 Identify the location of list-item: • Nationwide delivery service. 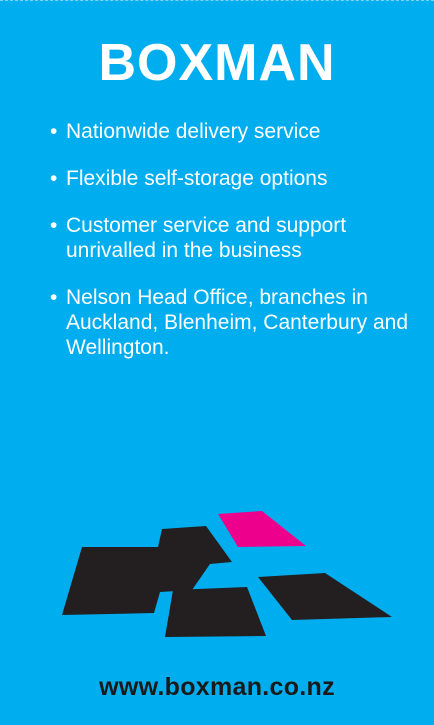
(233, 131).